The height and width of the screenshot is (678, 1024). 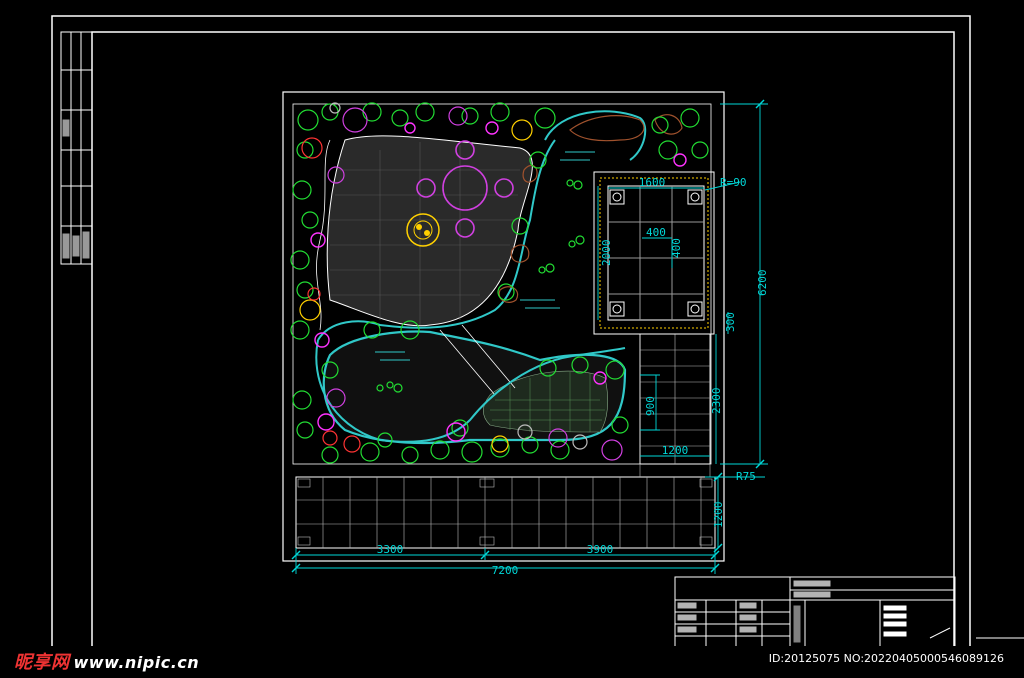 What do you see at coordinates (718, 515) in the screenshot?
I see `dim-1200-vertical: 1200` at bounding box center [718, 515].